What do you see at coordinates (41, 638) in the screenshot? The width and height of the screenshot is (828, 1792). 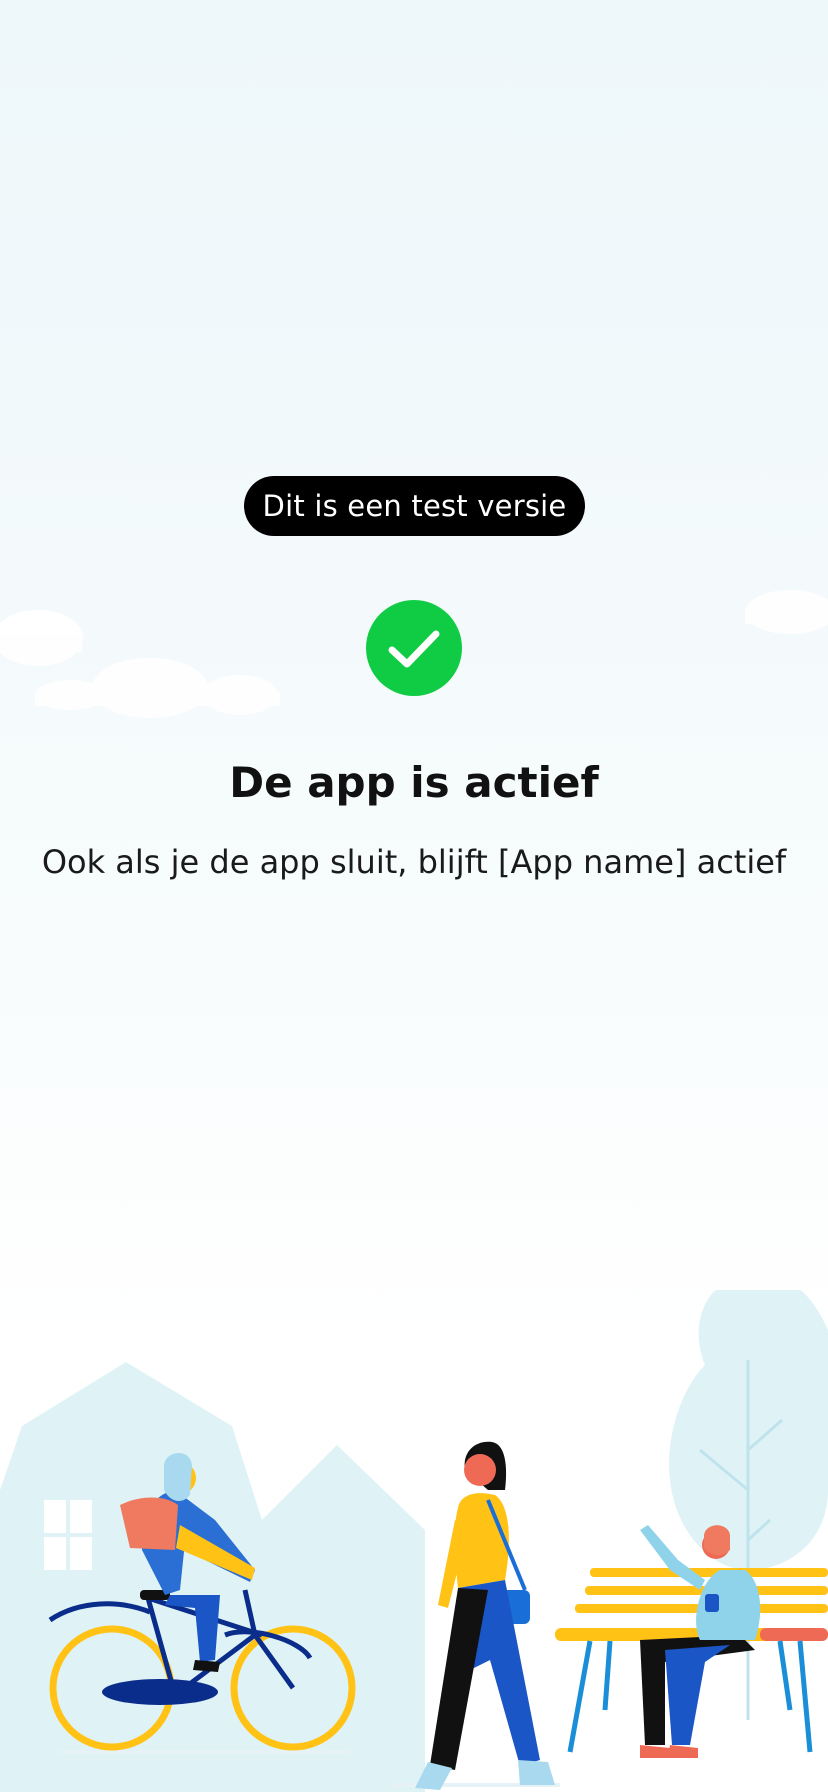 I see `cloud-icon-left` at bounding box center [41, 638].